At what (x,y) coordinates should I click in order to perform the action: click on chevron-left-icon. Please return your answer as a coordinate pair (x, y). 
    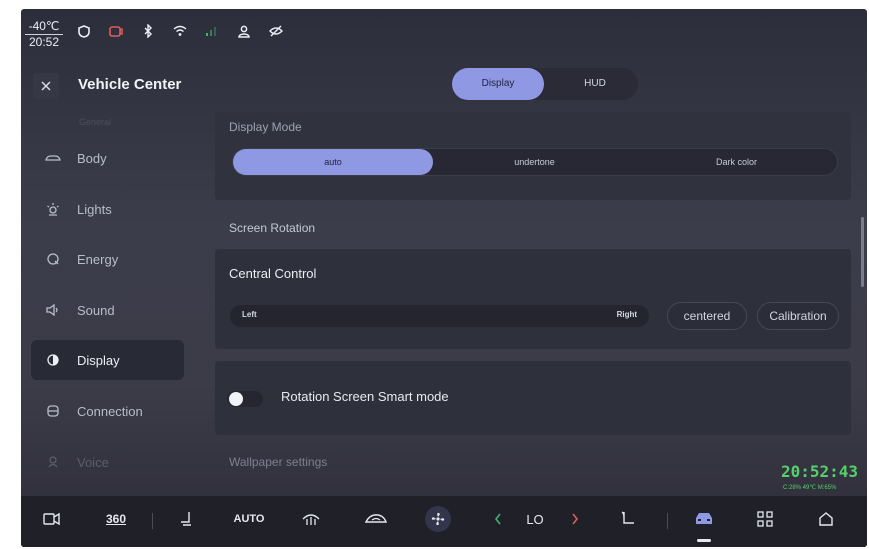
    Looking at the image, I should click on (497, 519).